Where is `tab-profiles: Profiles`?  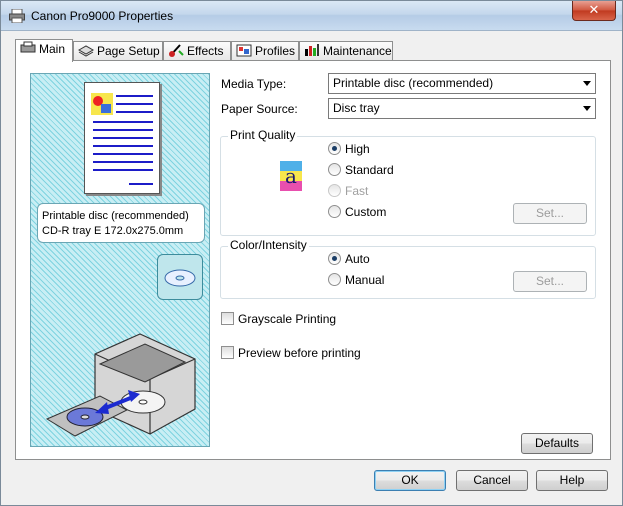 tab-profiles: Profiles is located at coordinates (265, 51).